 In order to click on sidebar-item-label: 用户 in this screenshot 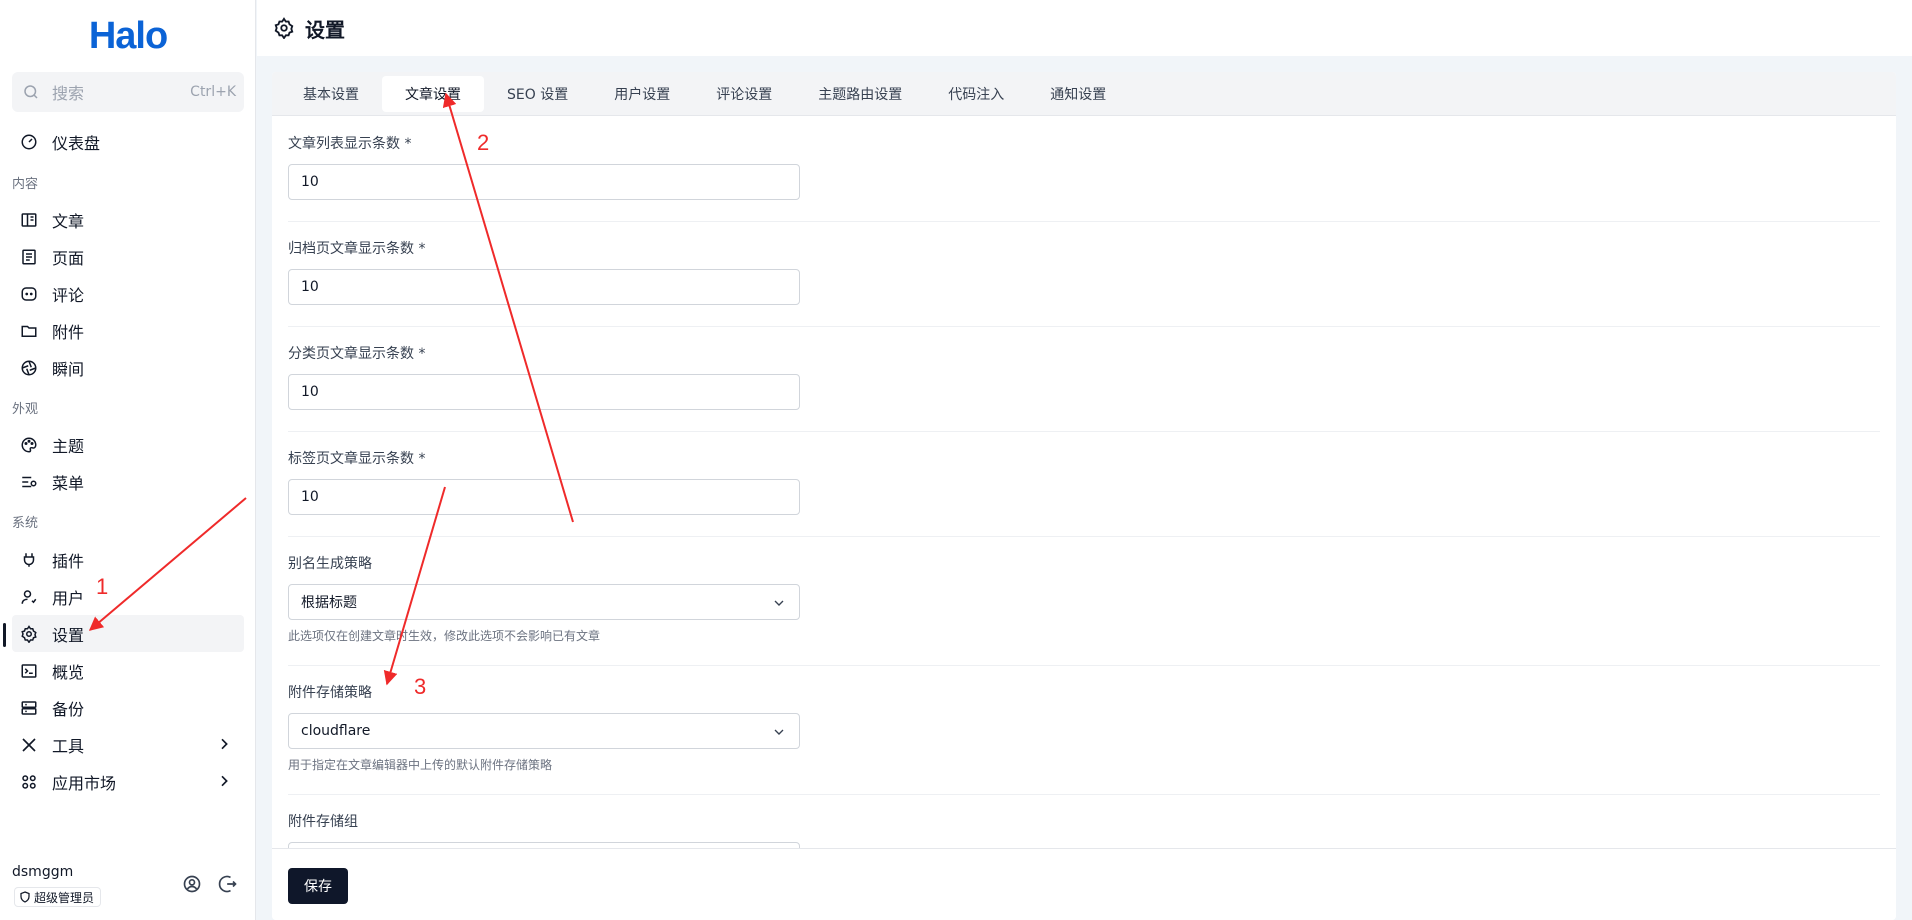, I will do `click(68, 598)`.